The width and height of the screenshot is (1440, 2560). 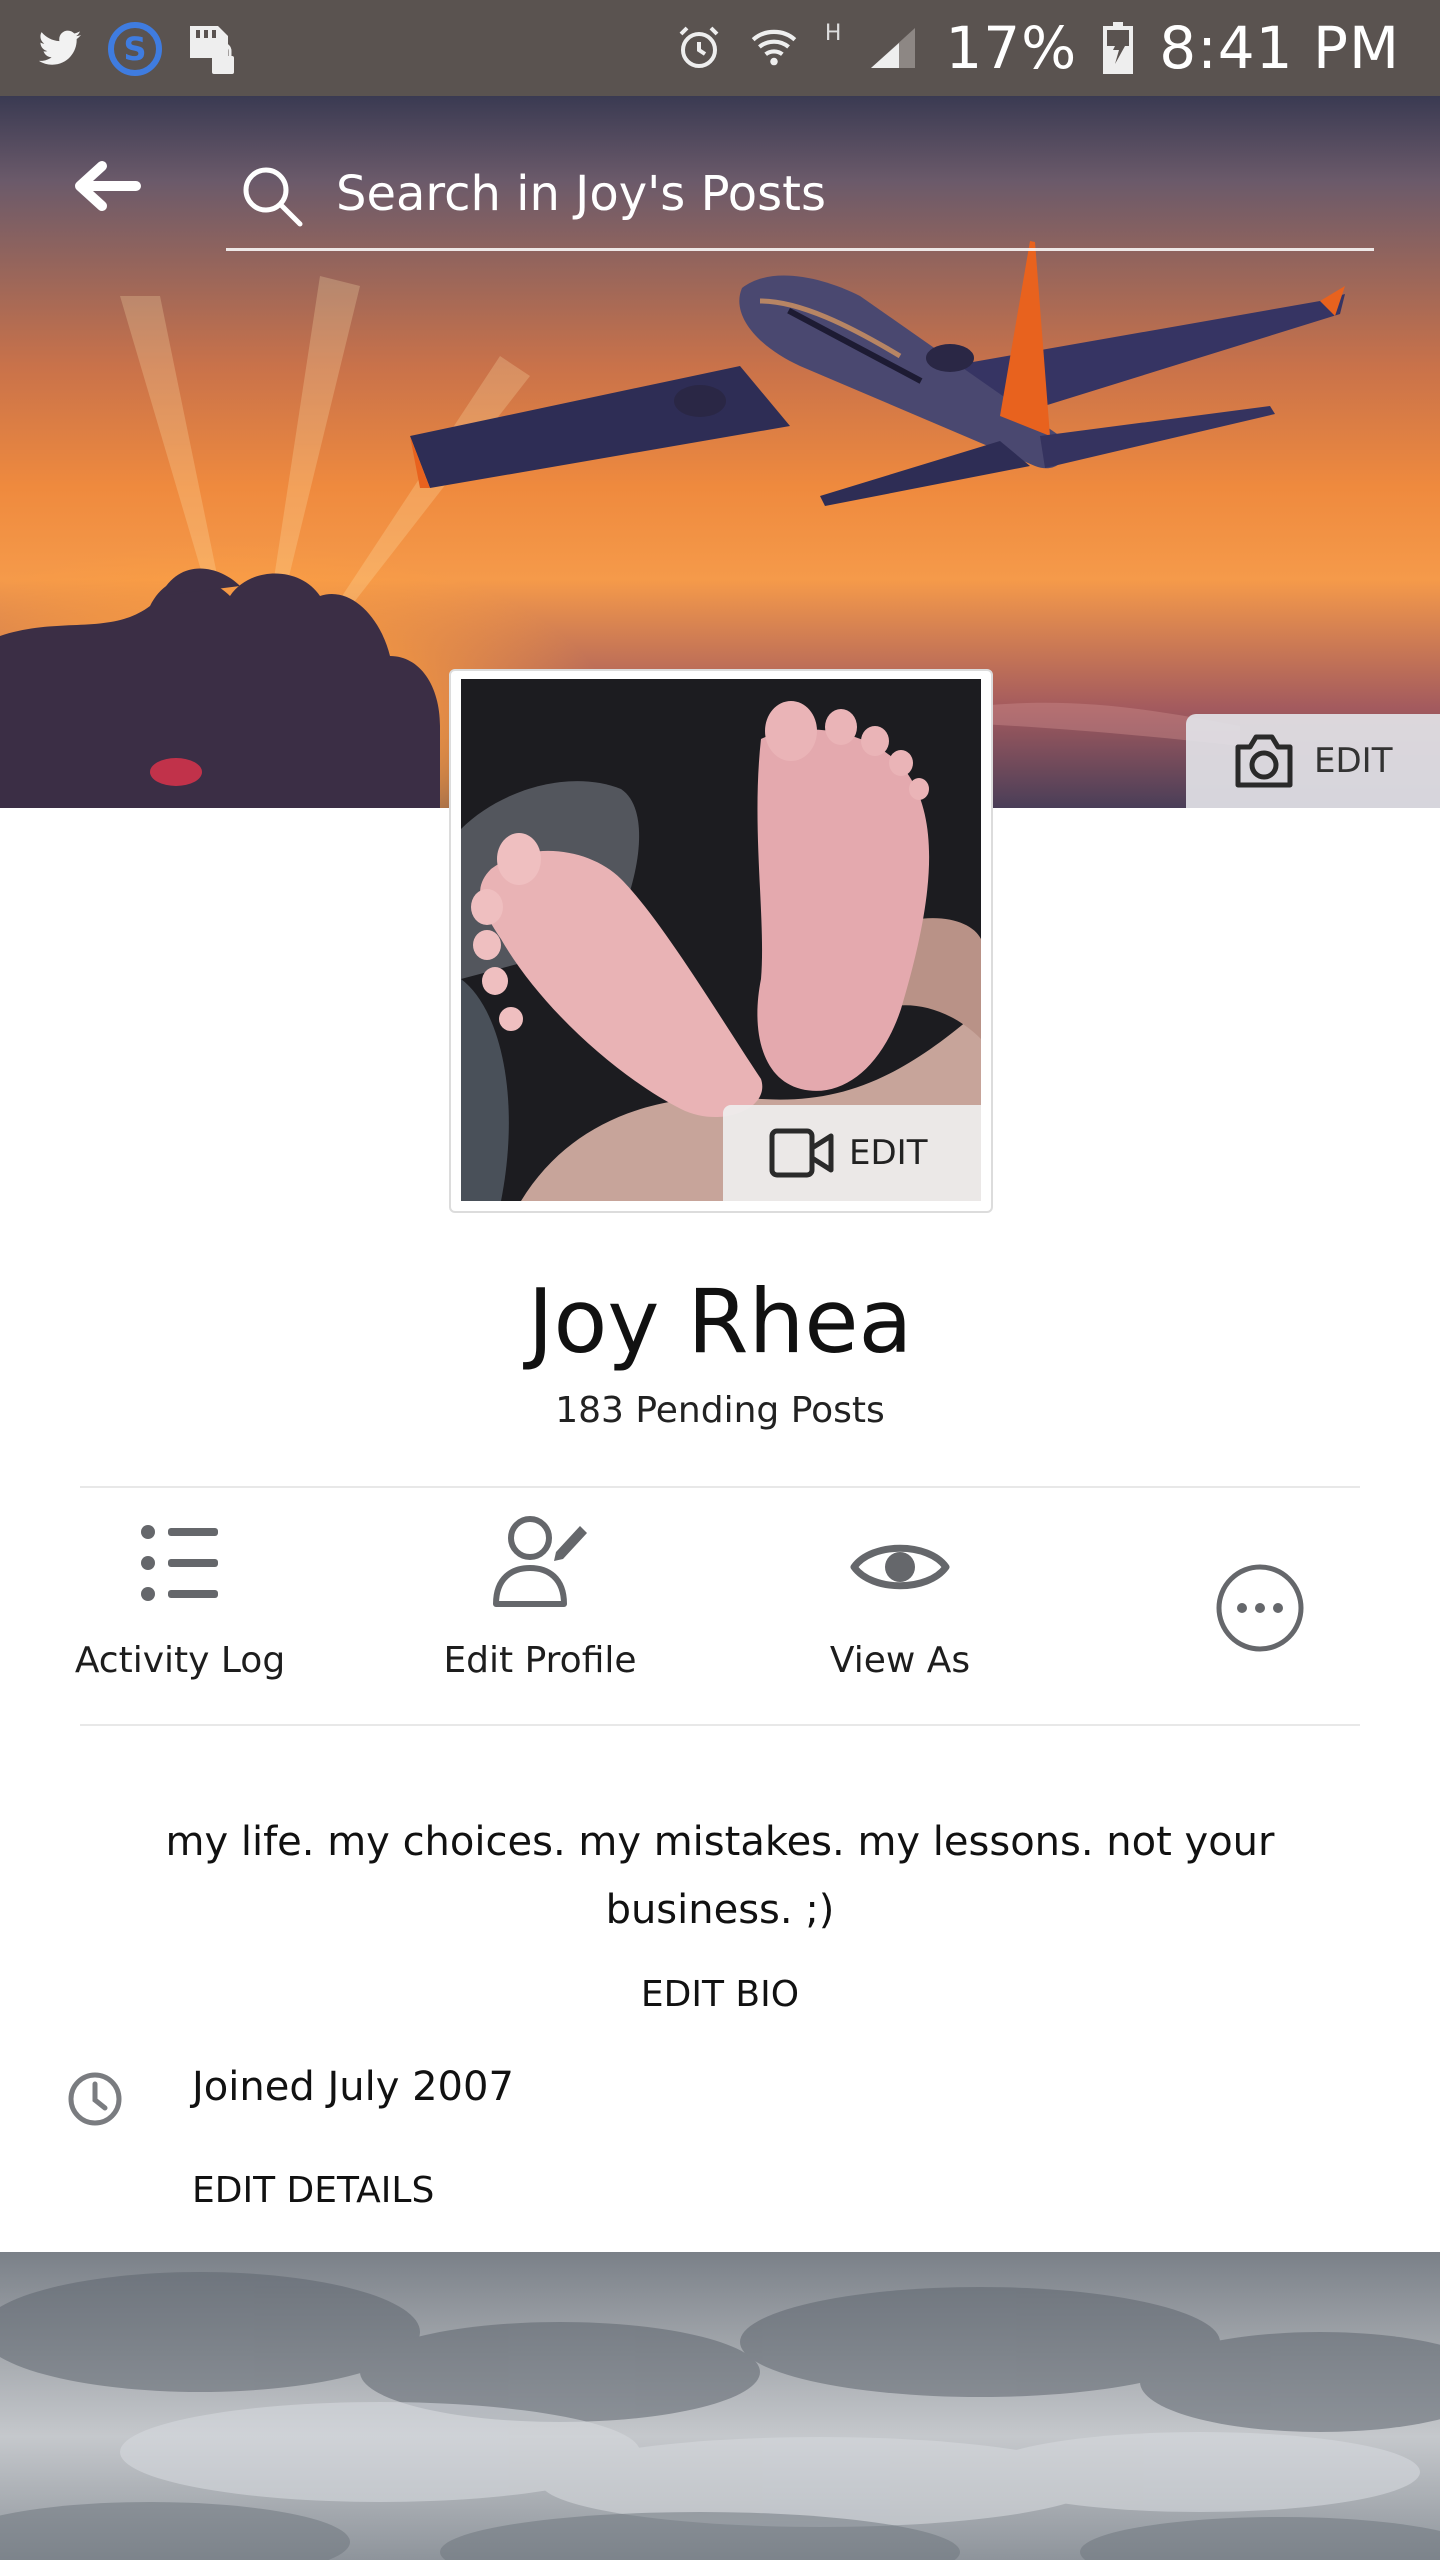 I want to click on search-header: Search in Joy's Posts, so click(x=720, y=181).